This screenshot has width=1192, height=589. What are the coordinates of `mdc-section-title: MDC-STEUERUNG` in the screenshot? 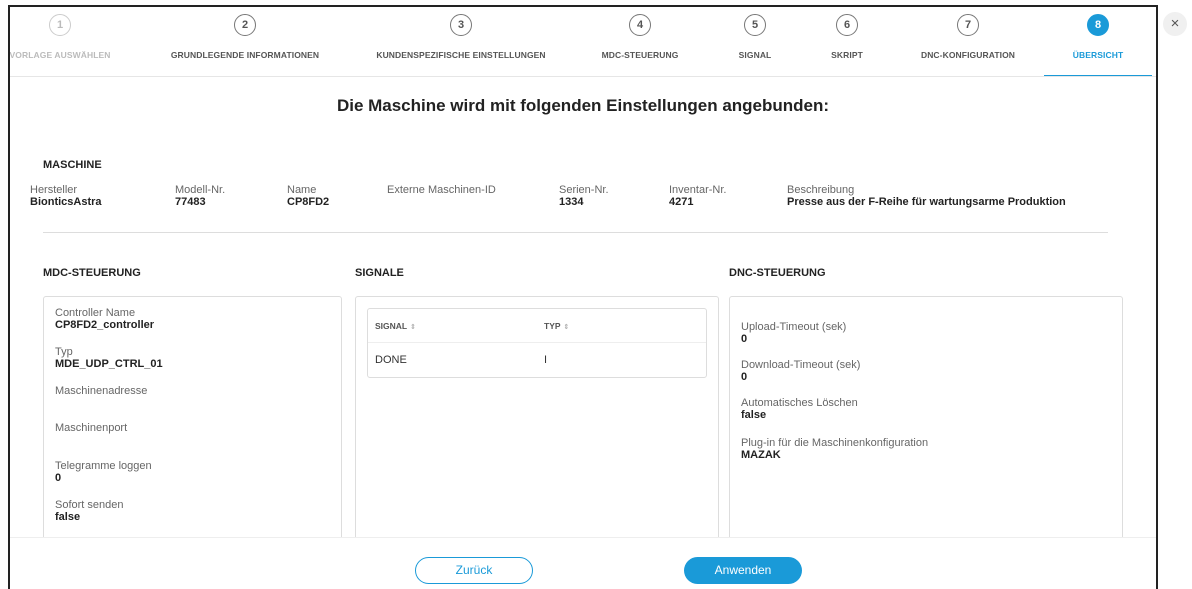 It's located at (92, 273).